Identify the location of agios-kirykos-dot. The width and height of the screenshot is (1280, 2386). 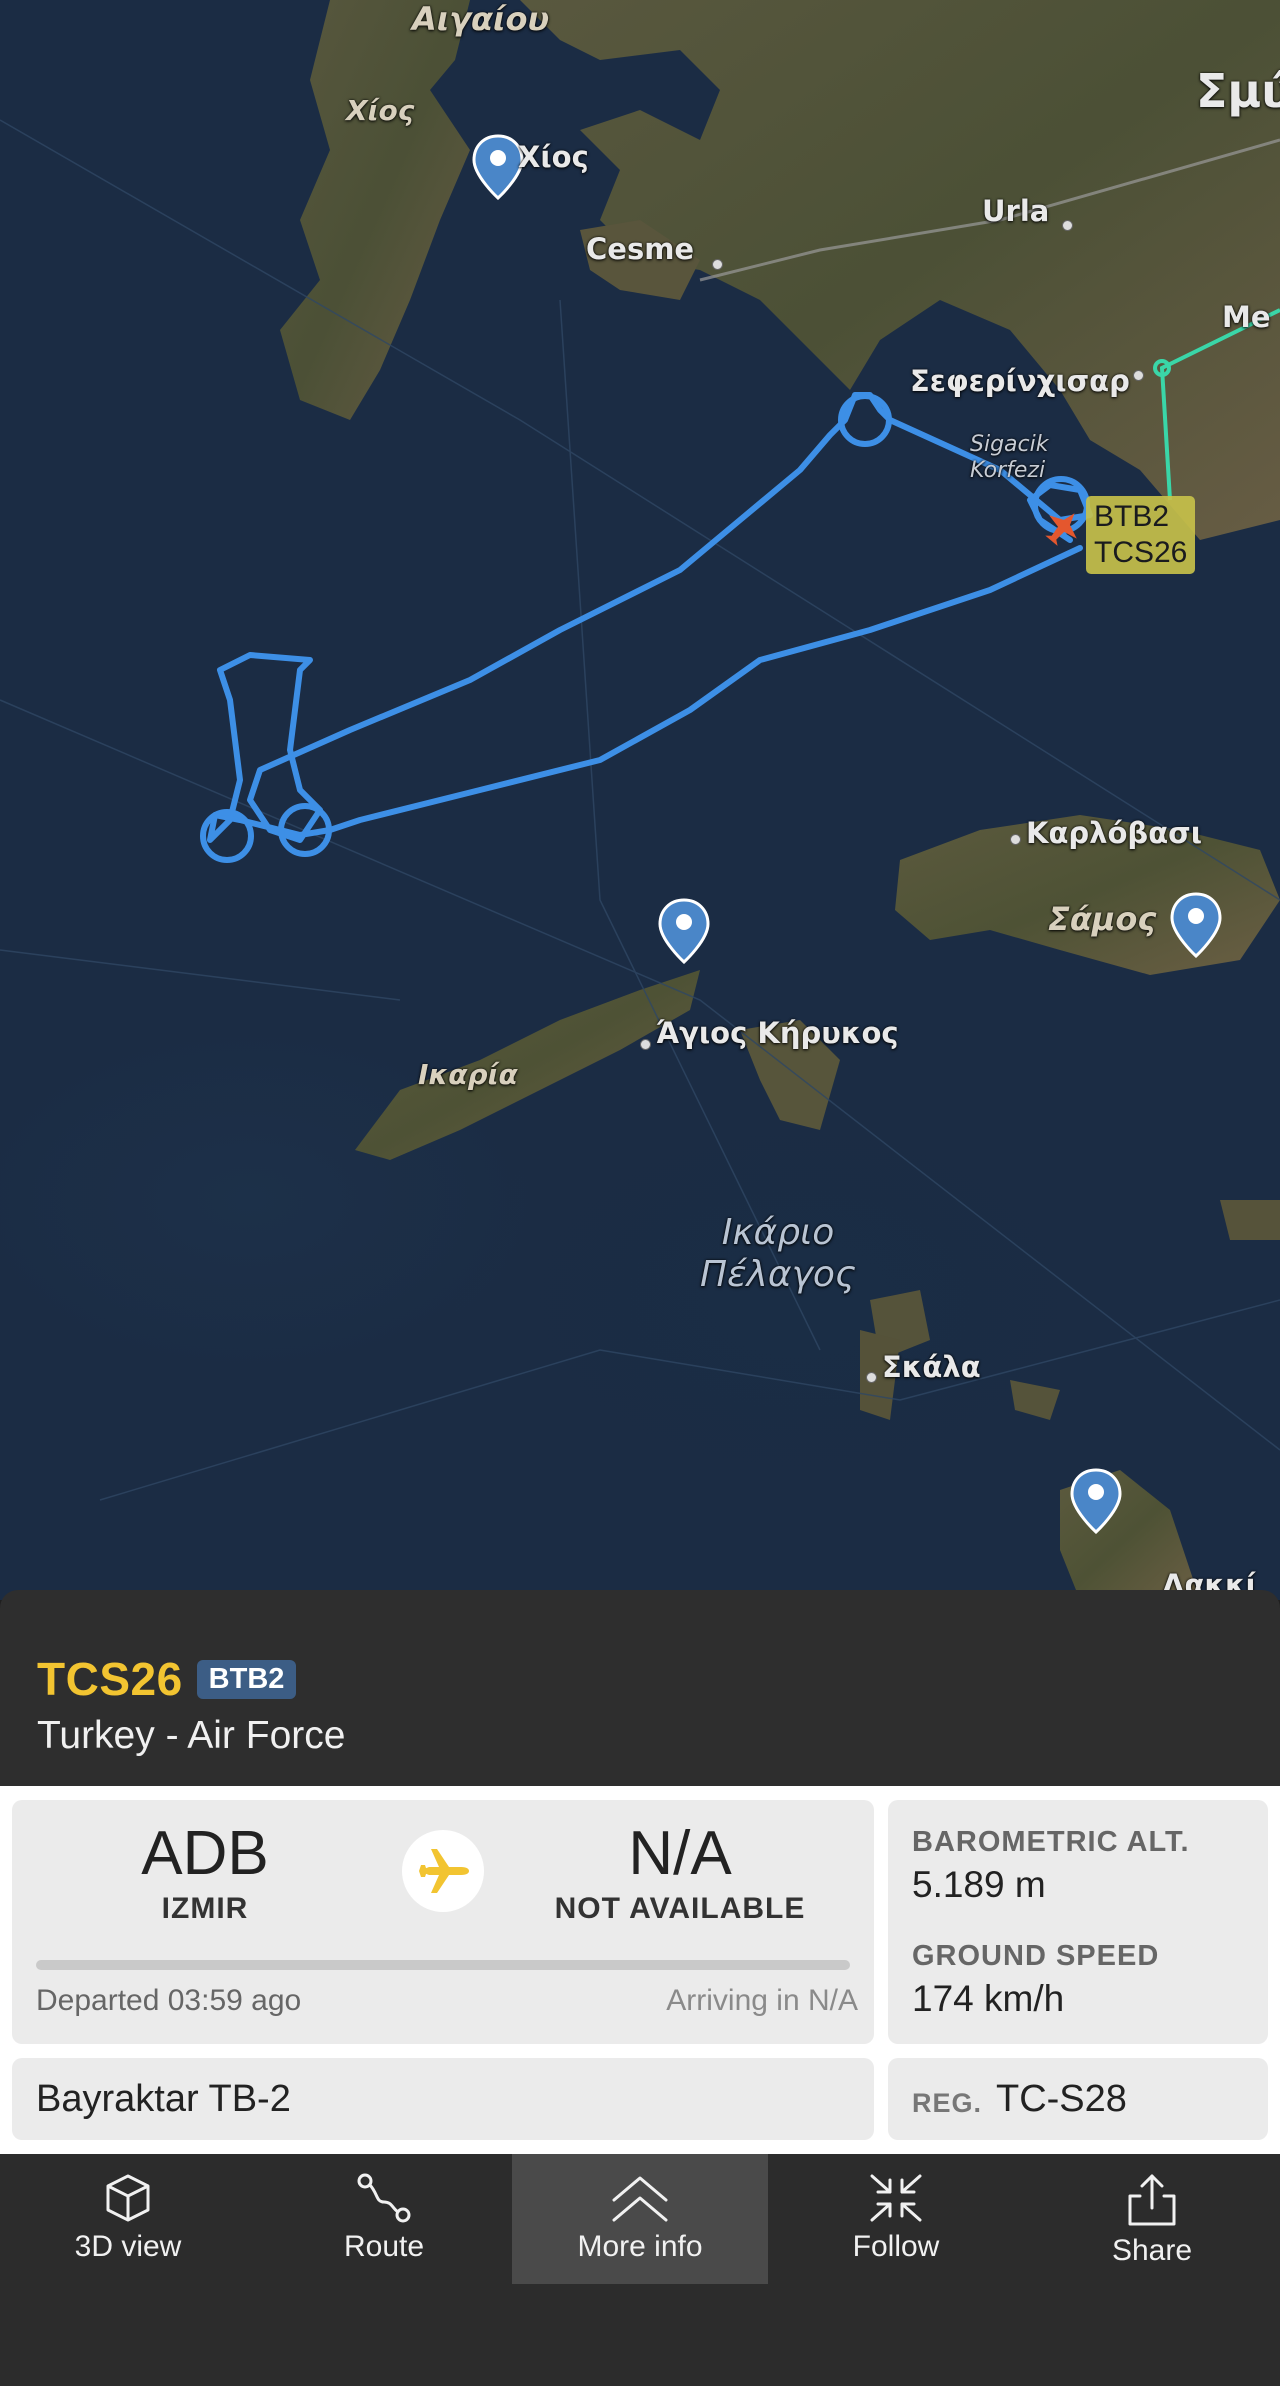
(645, 1044).